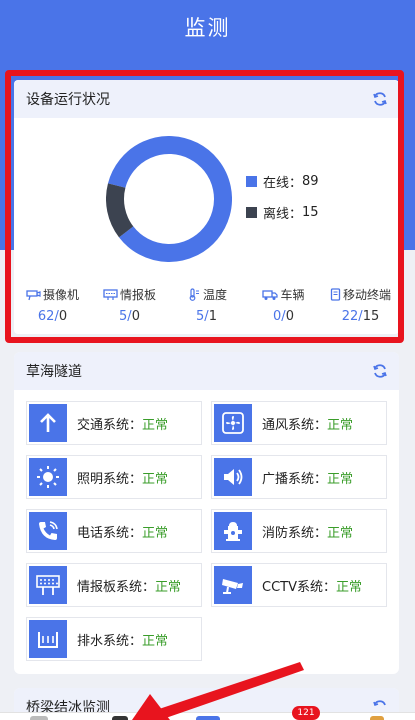 Image resolution: width=415 pixels, height=720 pixels. What do you see at coordinates (48, 531) in the screenshot?
I see `phone-icon` at bounding box center [48, 531].